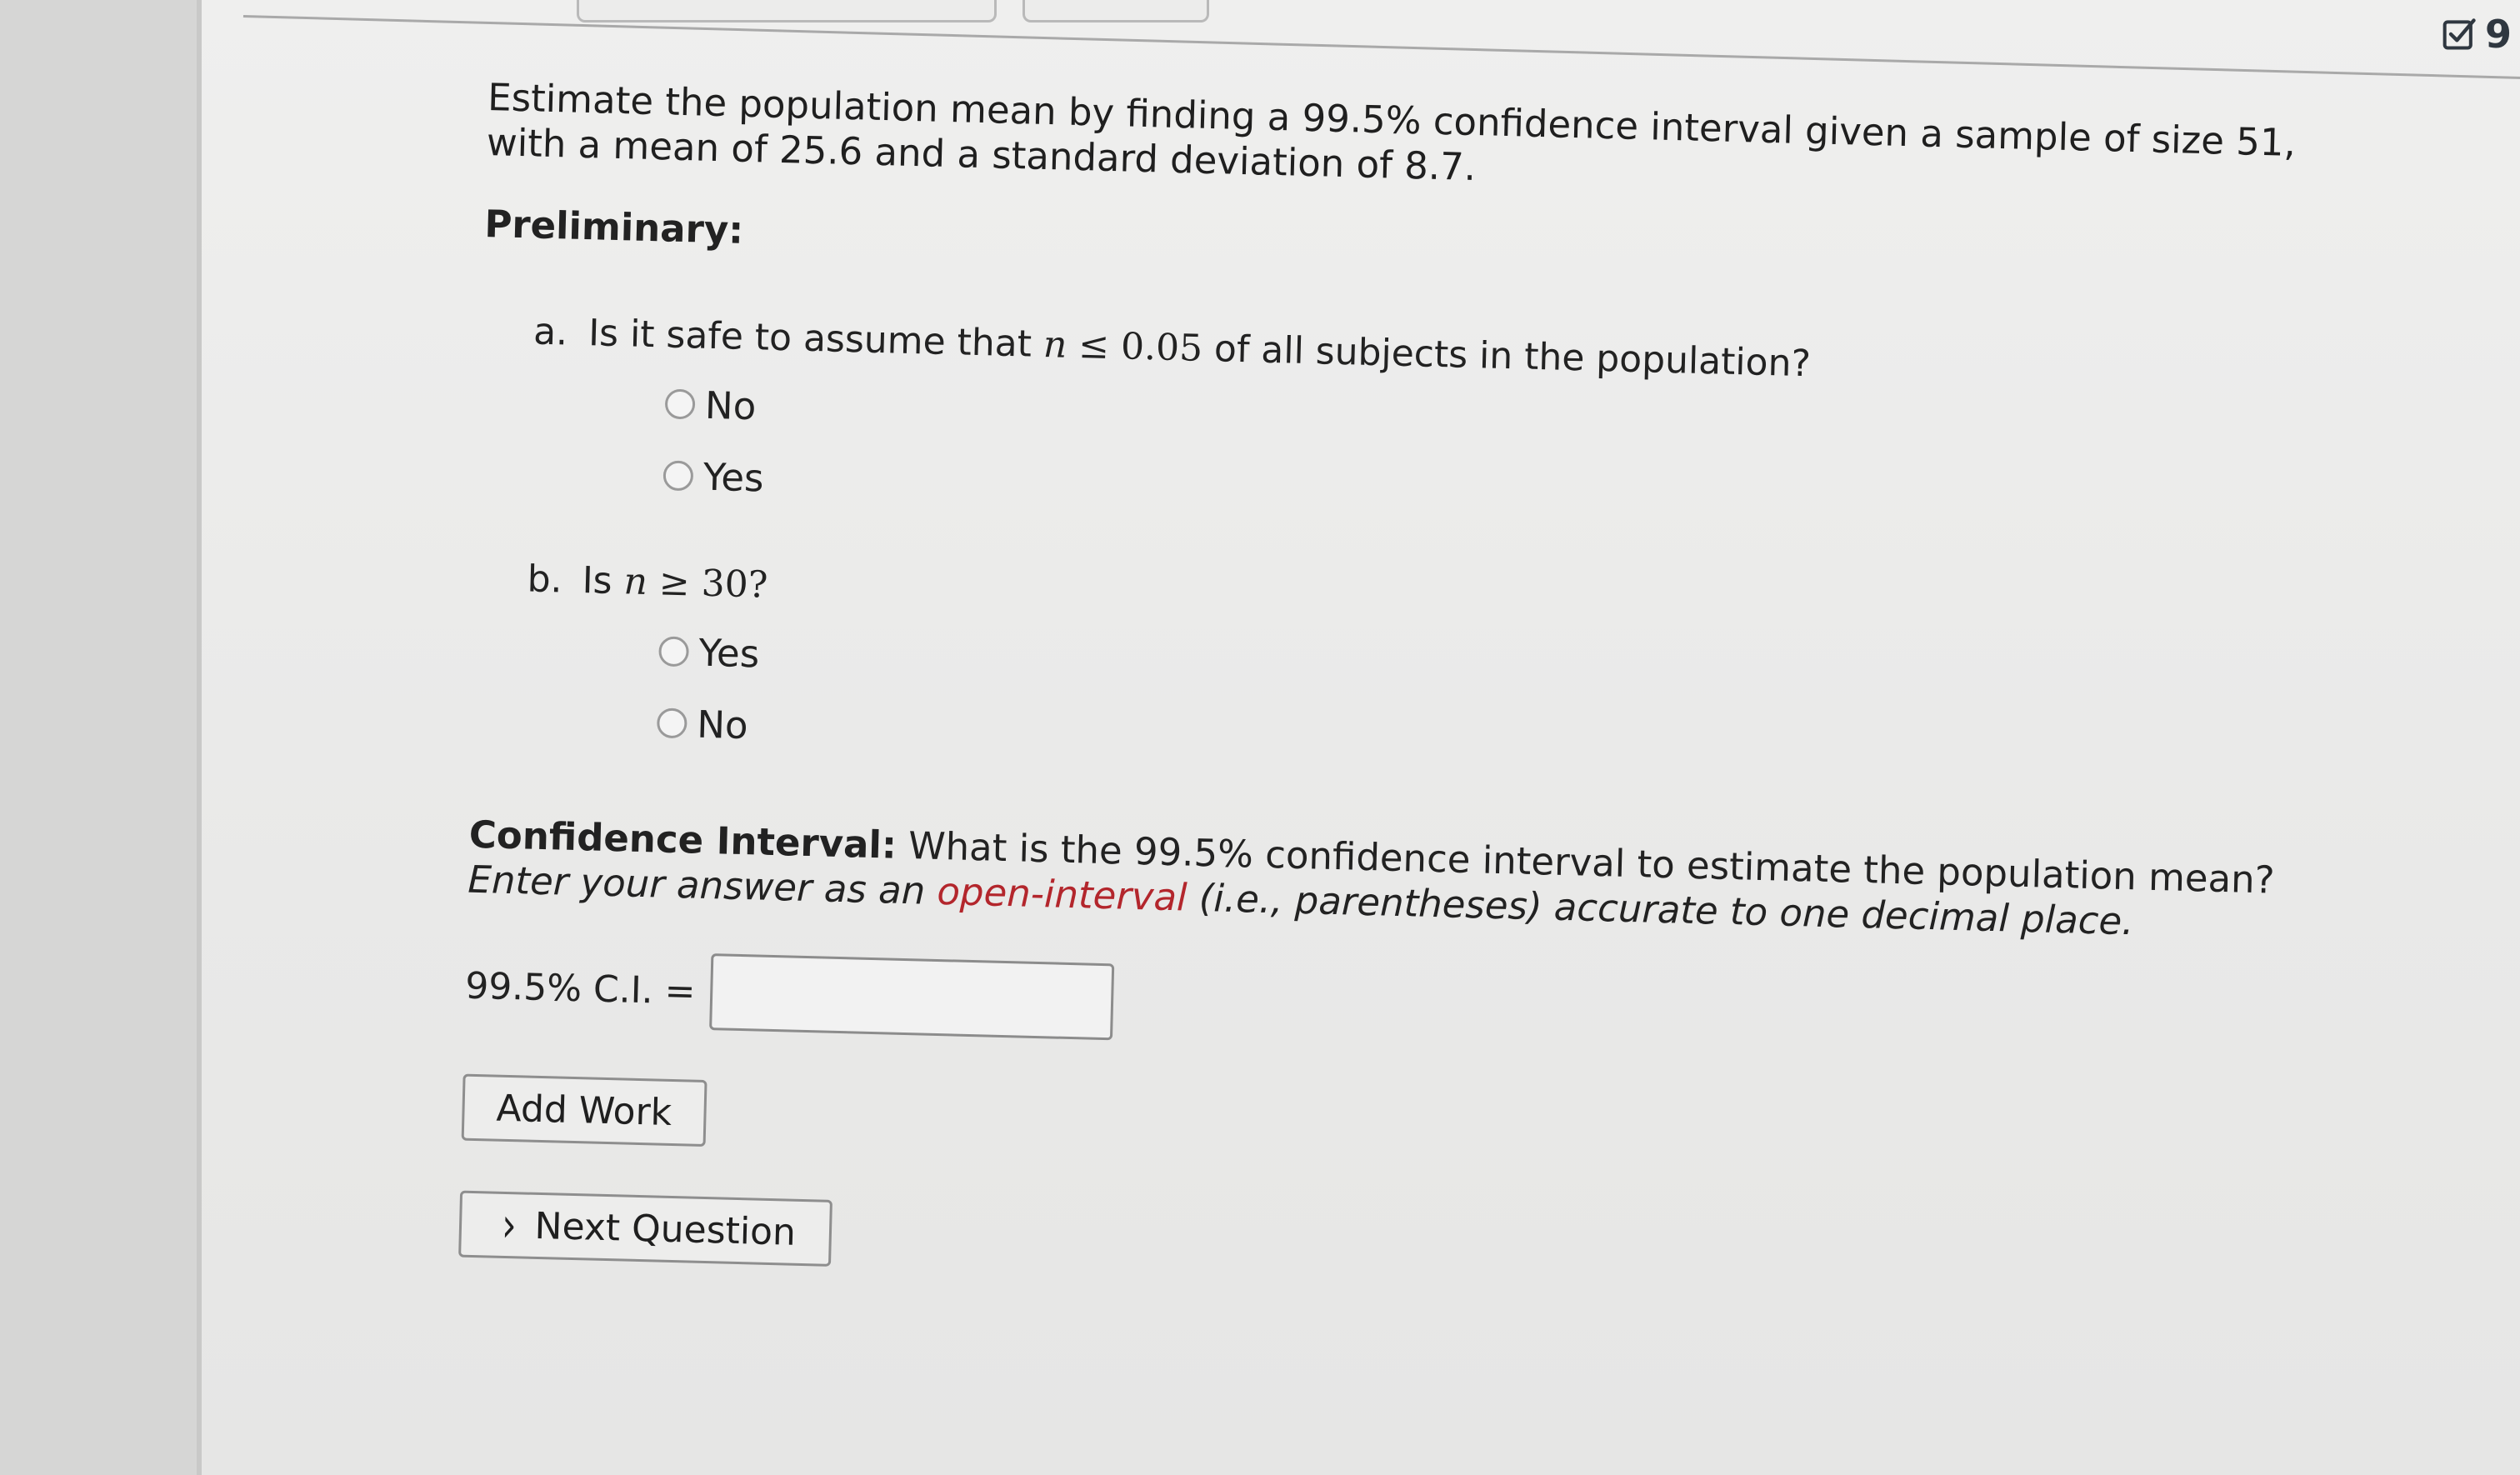 The image size is (2520, 1475). Describe the element at coordinates (912, 997) in the screenshot. I see `confidence-interval-input` at that location.